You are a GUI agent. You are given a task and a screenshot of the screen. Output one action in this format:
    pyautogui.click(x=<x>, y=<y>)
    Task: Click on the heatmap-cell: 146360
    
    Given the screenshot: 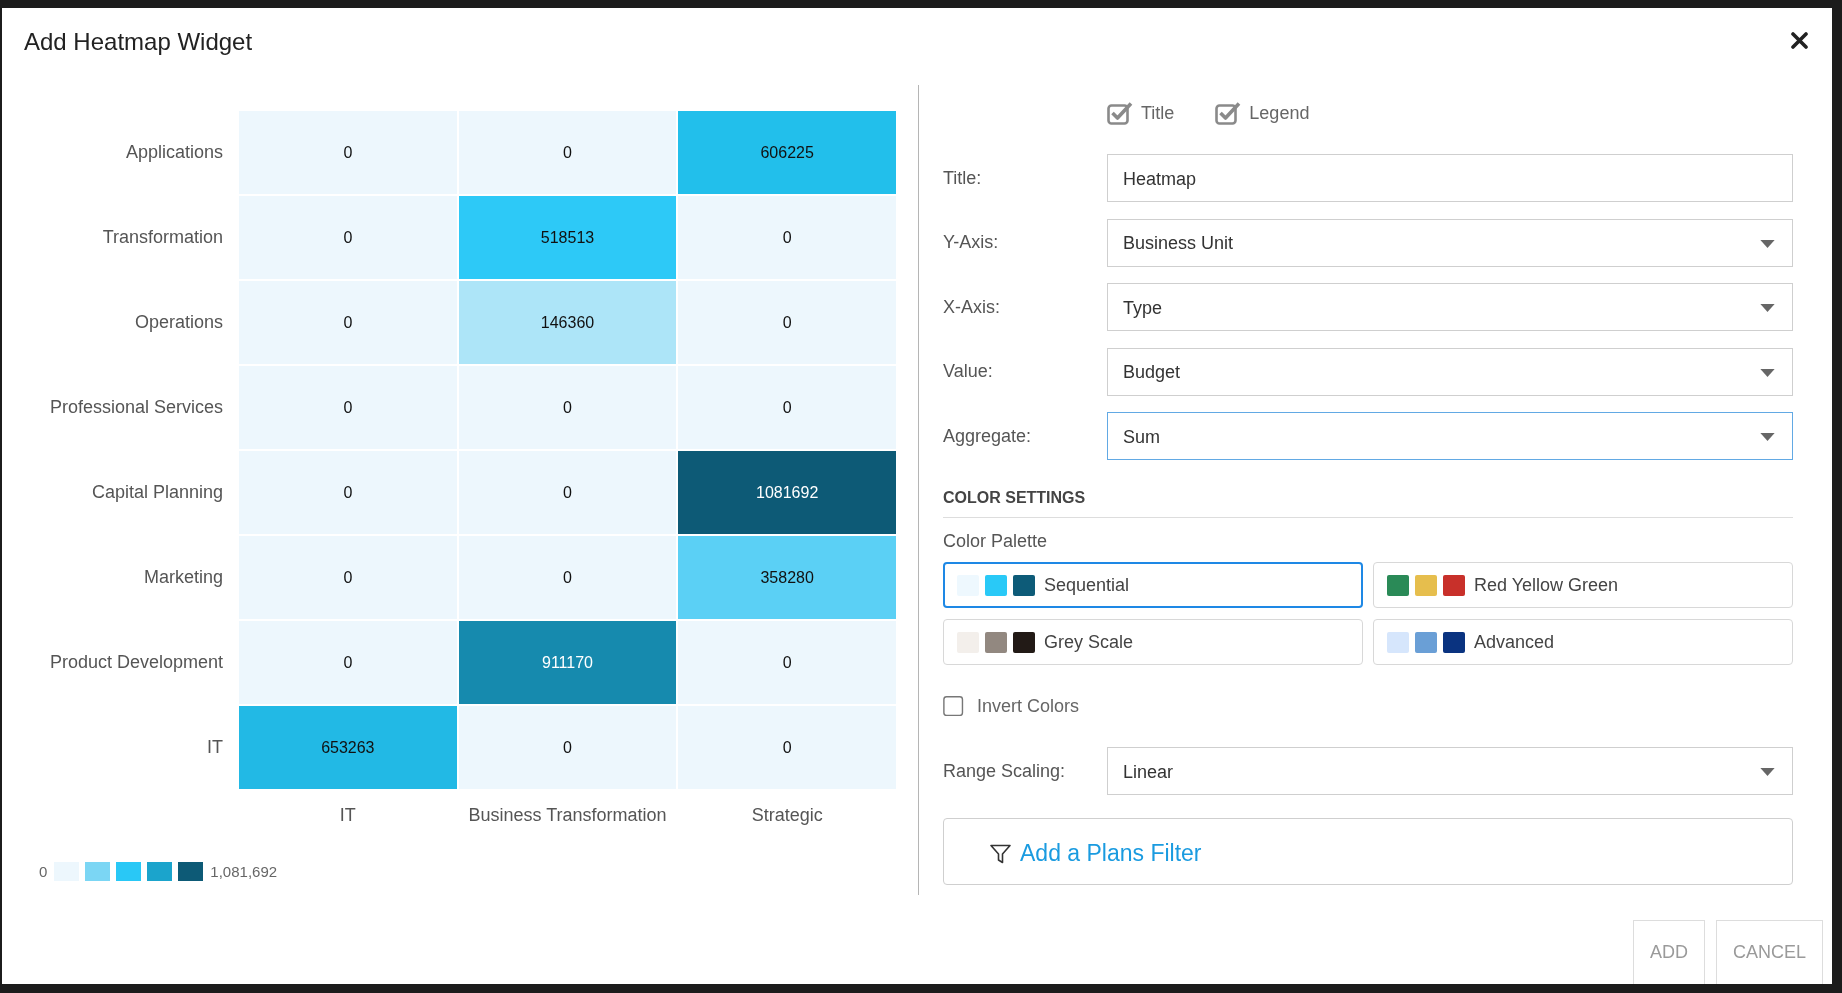 What is the action you would take?
    pyautogui.click(x=567, y=322)
    